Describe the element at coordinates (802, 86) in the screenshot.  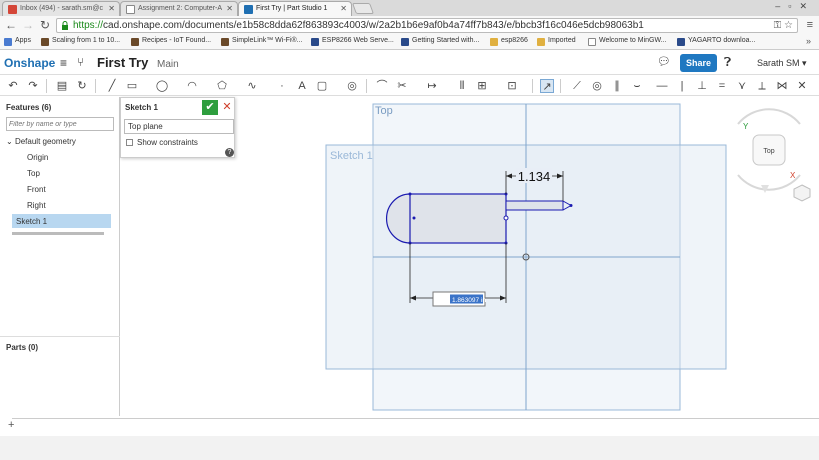
I see `fix-constraint-icon: ✕` at that location.